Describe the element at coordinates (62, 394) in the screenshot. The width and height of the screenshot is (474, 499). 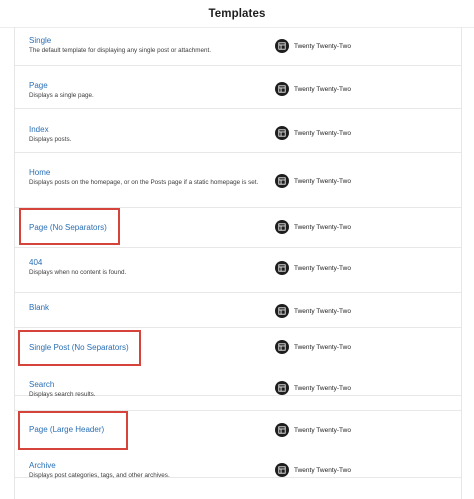
I see `template-description: Displays search results.` at that location.